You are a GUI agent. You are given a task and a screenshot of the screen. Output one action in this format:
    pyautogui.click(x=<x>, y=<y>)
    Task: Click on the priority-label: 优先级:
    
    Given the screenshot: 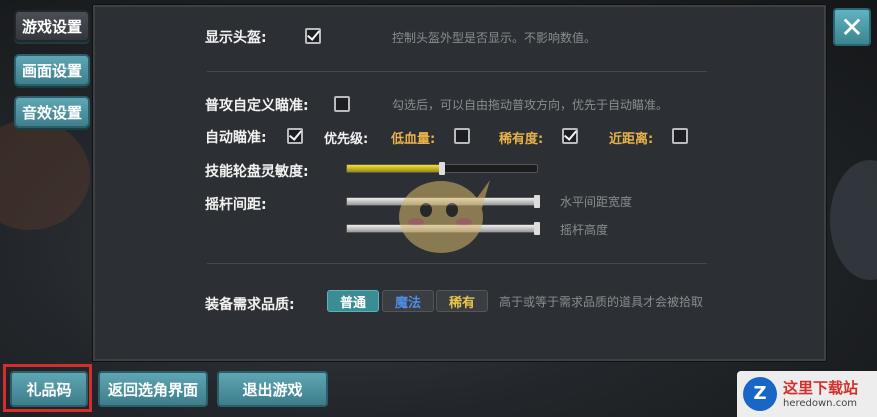 What is the action you would take?
    pyautogui.click(x=346, y=139)
    